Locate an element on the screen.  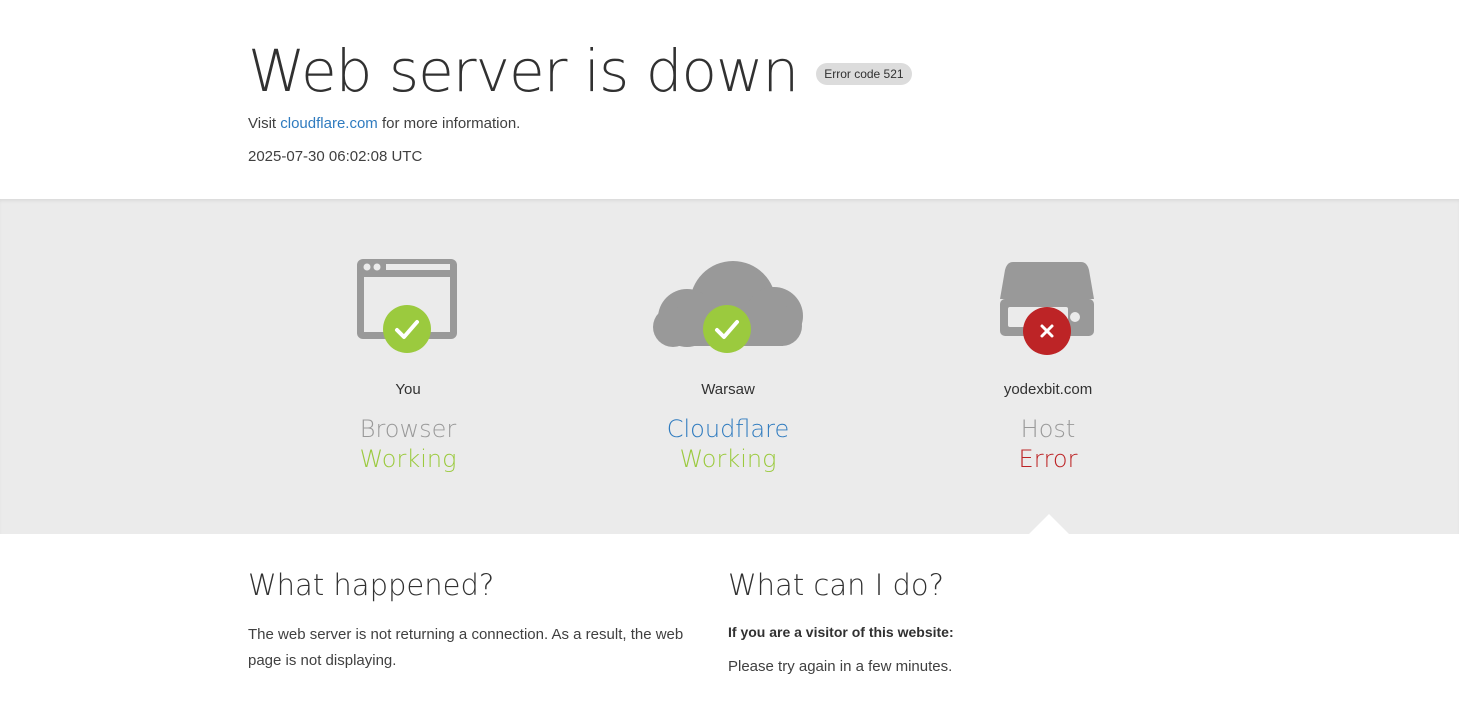
what-happened-title: What happened? is located at coordinates (371, 585).